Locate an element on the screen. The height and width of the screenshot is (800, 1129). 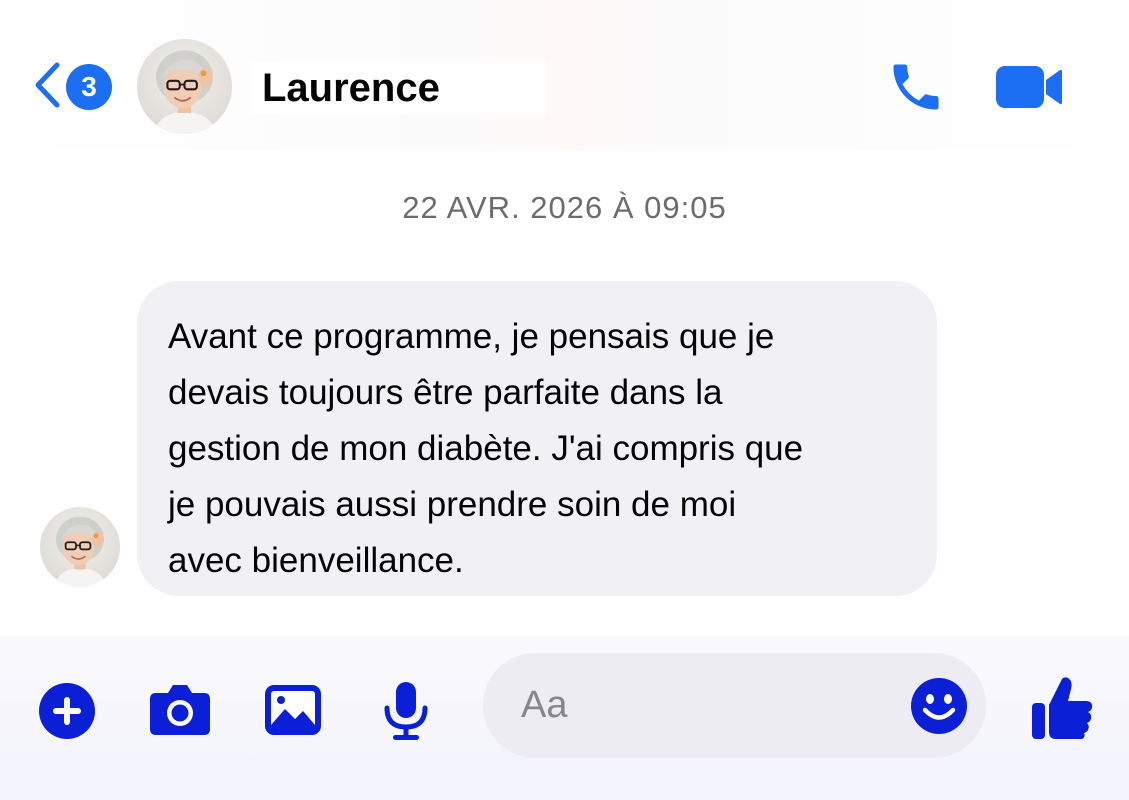
message-timestamp: 22 AVR. 2026 À 09:05 is located at coordinates (564, 207).